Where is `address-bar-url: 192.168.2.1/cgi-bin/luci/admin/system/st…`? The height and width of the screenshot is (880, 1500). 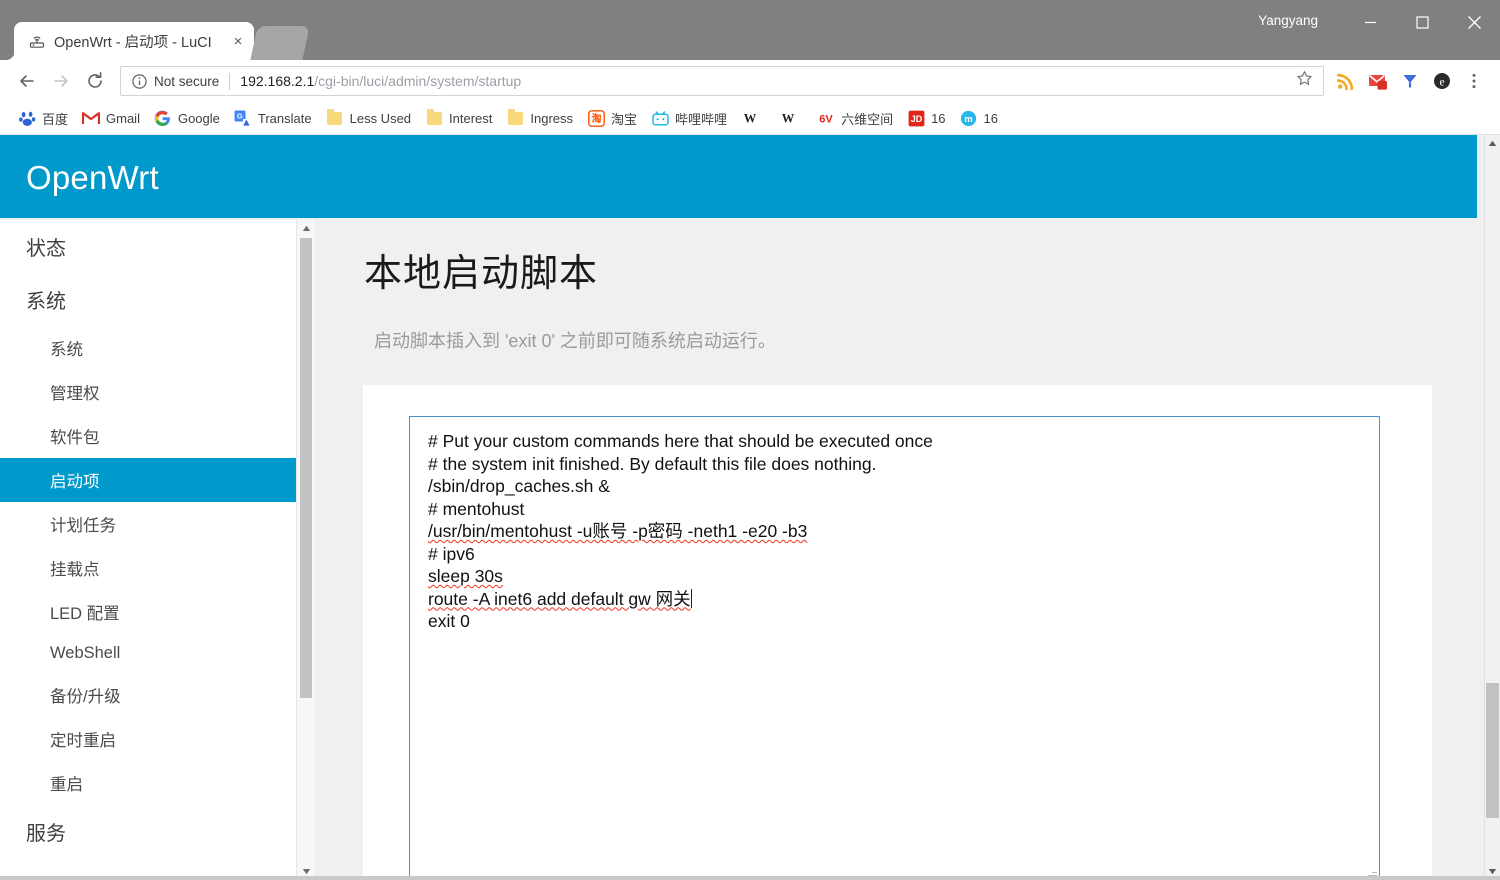
address-bar-url: 192.168.2.1/cgi-bin/luci/admin/system/st… is located at coordinates (380, 81).